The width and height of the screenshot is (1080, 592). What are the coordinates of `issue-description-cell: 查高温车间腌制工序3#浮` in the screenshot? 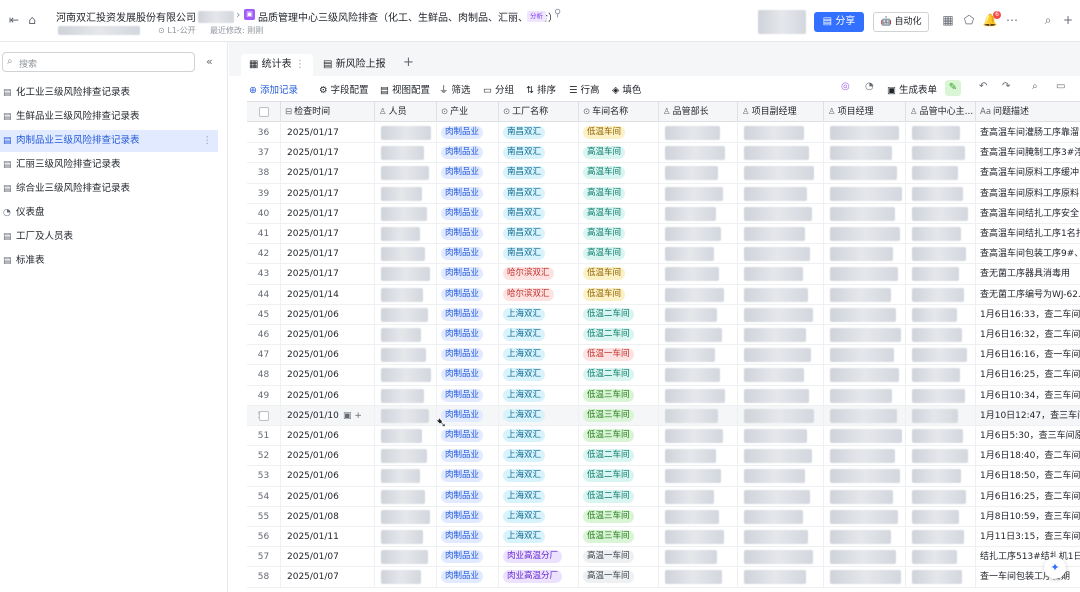 It's located at (1028, 153).